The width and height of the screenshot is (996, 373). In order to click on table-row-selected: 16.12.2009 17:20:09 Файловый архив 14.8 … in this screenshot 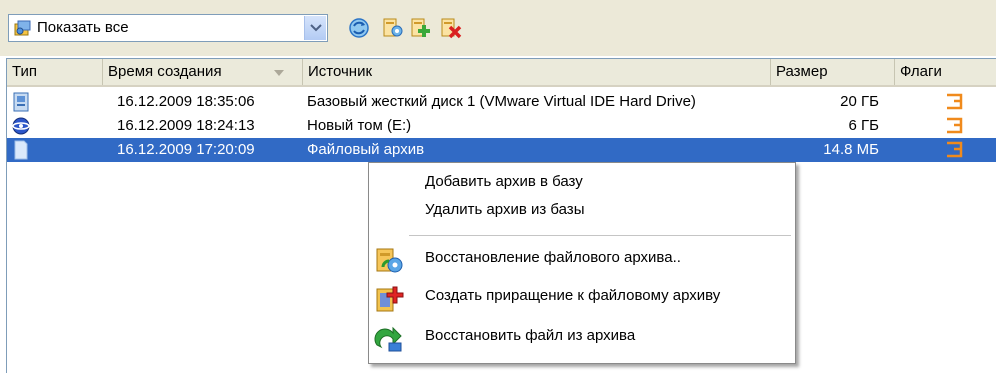, I will do `click(501, 150)`.